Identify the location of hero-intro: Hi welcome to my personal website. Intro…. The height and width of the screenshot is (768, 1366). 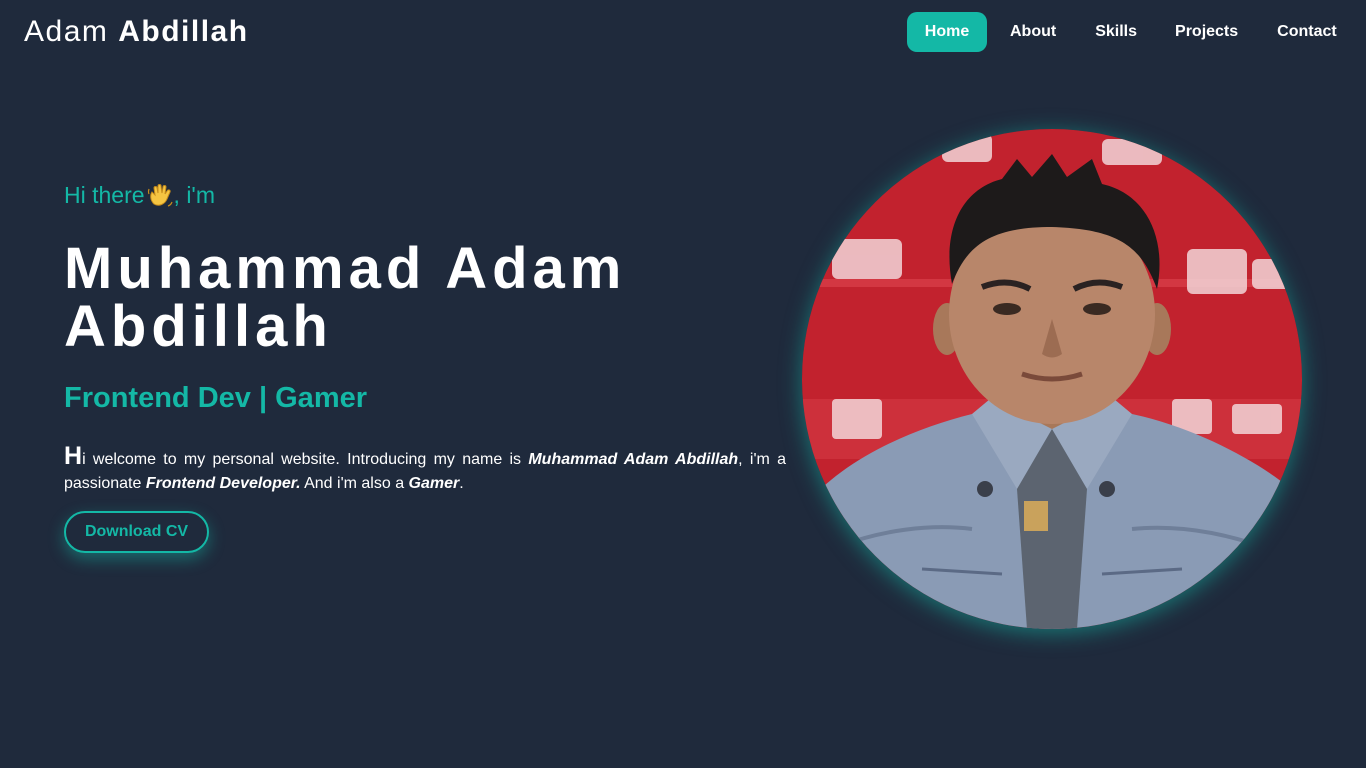
(425, 470).